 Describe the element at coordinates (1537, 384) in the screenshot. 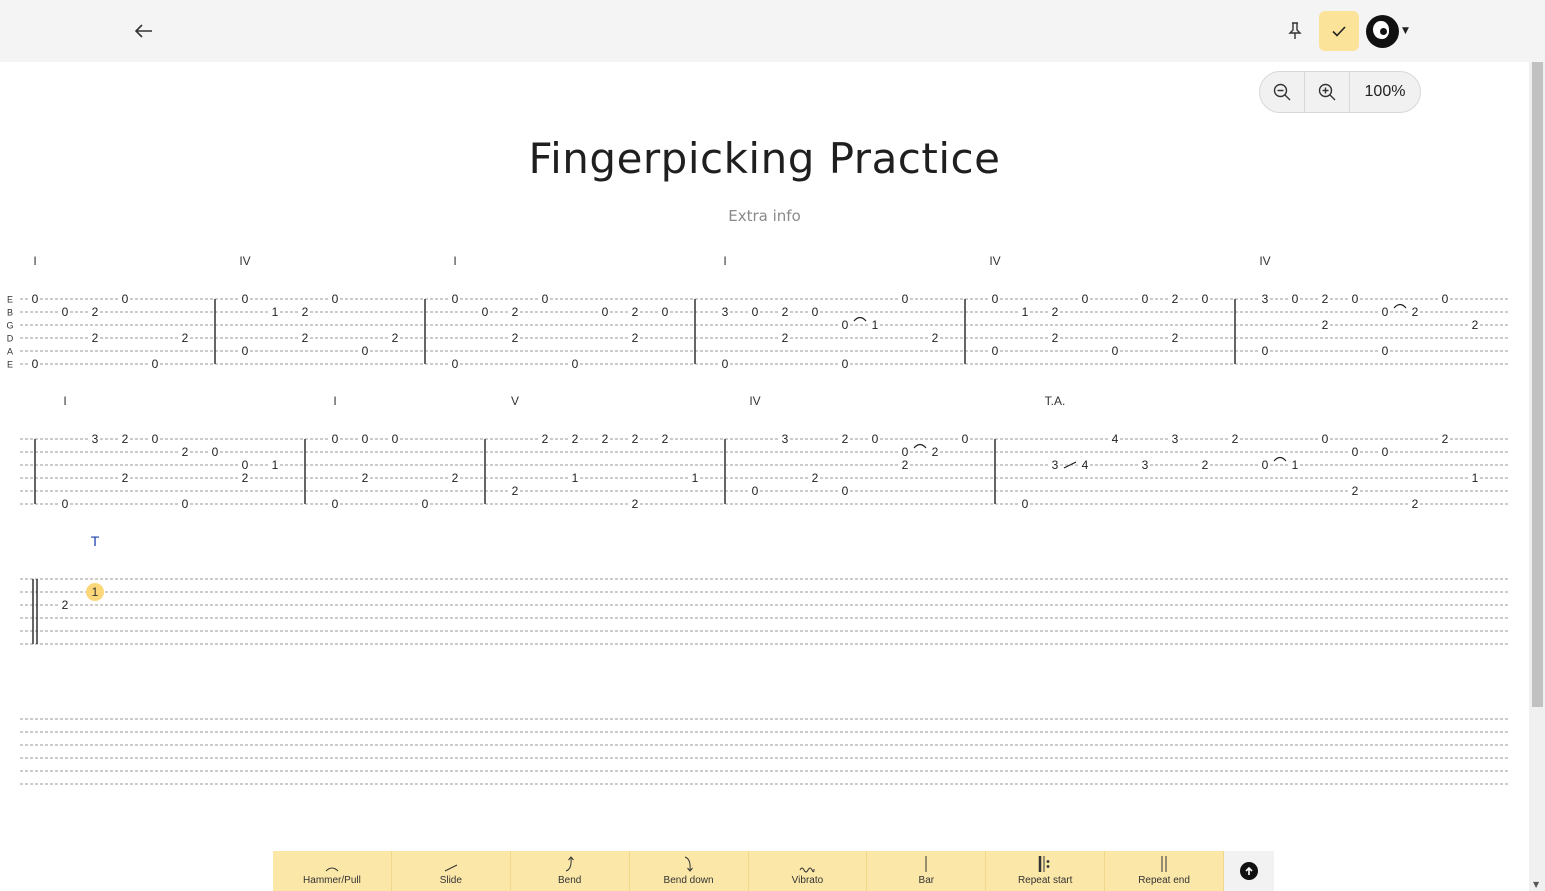

I see `scrollbar-thumb` at that location.